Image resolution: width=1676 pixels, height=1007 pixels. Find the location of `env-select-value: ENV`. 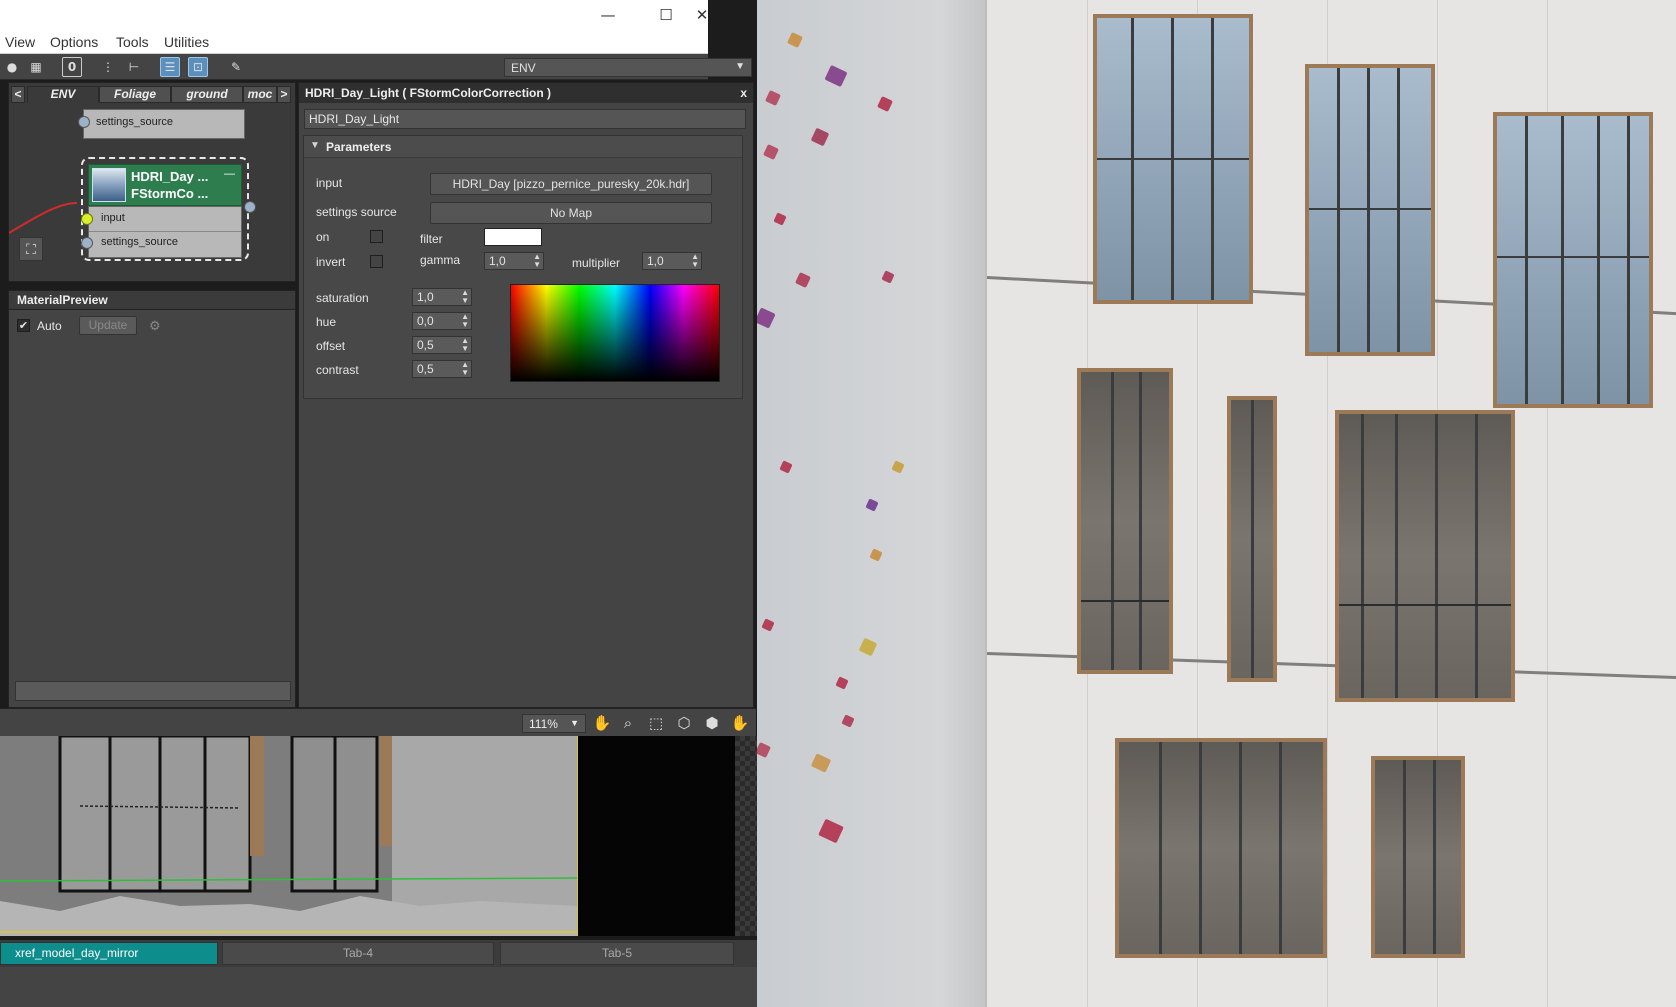

env-select-value: ENV is located at coordinates (523, 68).